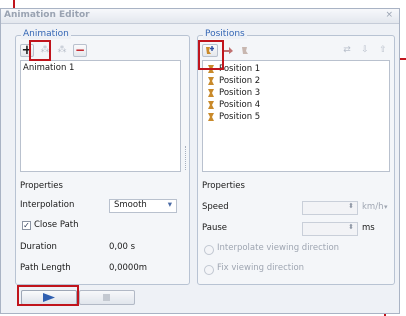 This screenshot has height=316, width=406. What do you see at coordinates (209, 250) in the screenshot?
I see `interpolate-viewing-radio` at bounding box center [209, 250].